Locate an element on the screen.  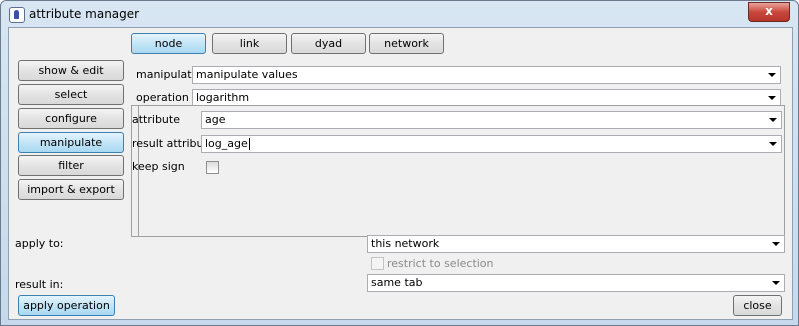
operation-value: logarithm is located at coordinates (223, 97).